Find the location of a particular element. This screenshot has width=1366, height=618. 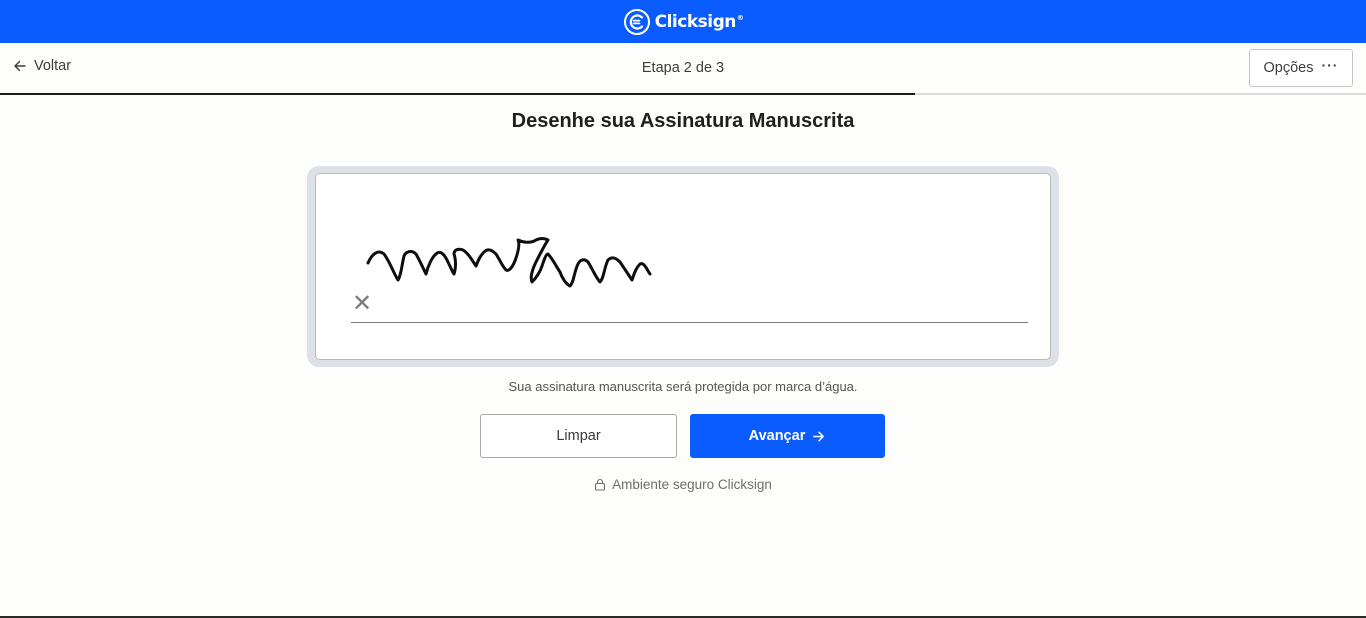

lock-icon is located at coordinates (600, 484).